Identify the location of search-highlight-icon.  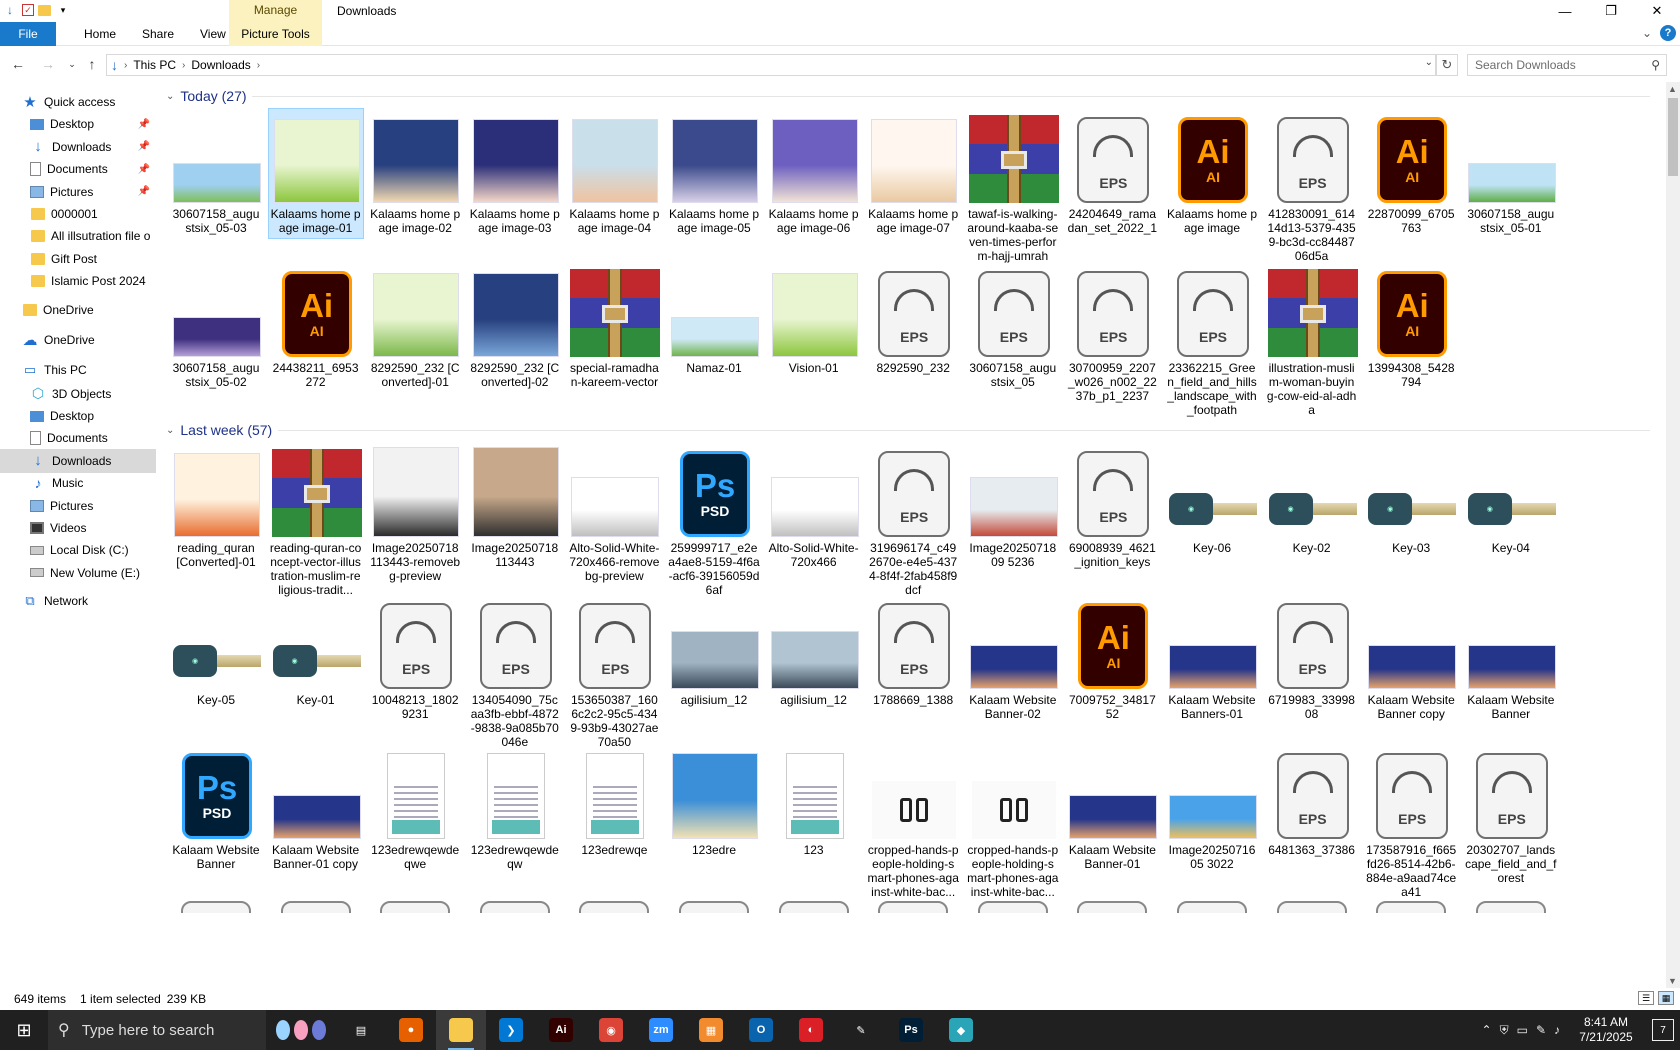
(301, 1030).